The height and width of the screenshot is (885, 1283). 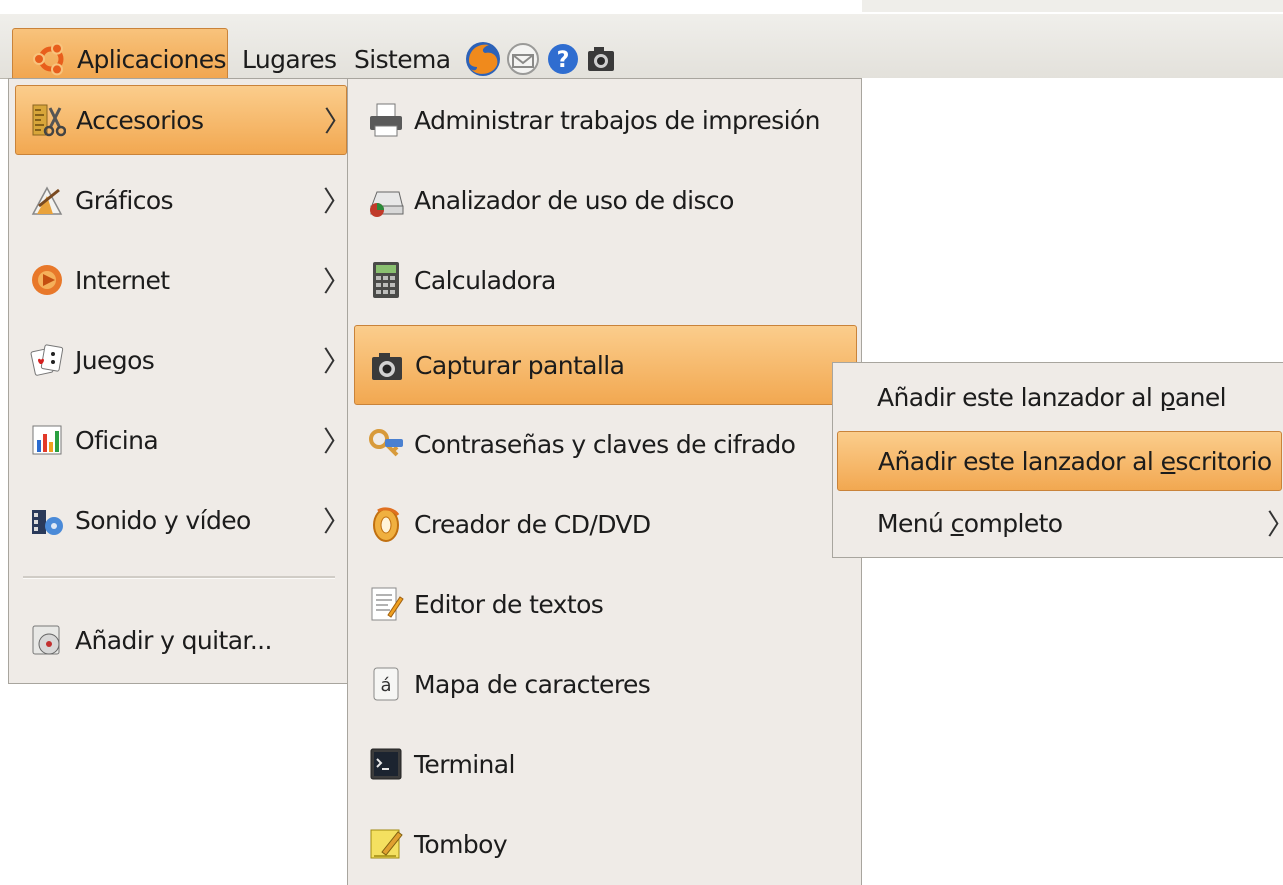 I want to click on ubuntu-logo-icon, so click(x=51, y=59).